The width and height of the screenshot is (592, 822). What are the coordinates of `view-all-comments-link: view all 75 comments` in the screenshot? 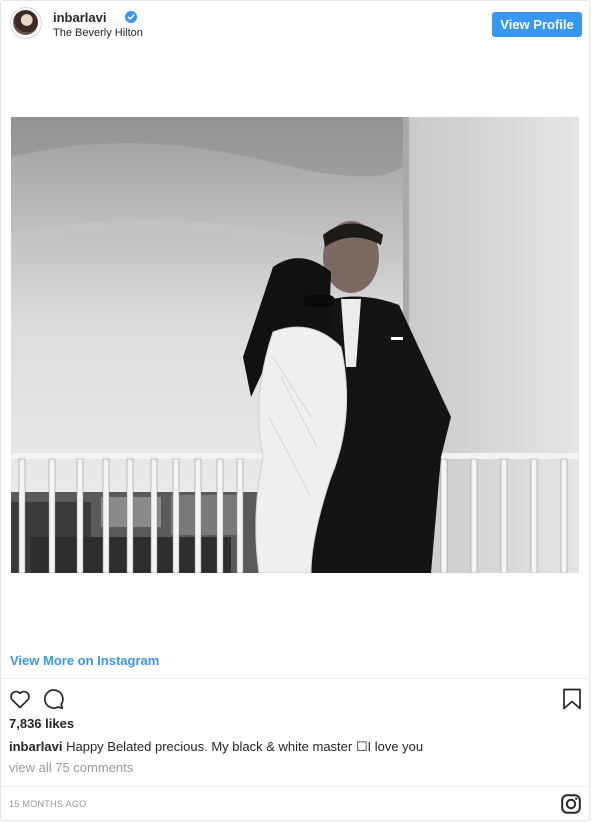 It's located at (71, 767).